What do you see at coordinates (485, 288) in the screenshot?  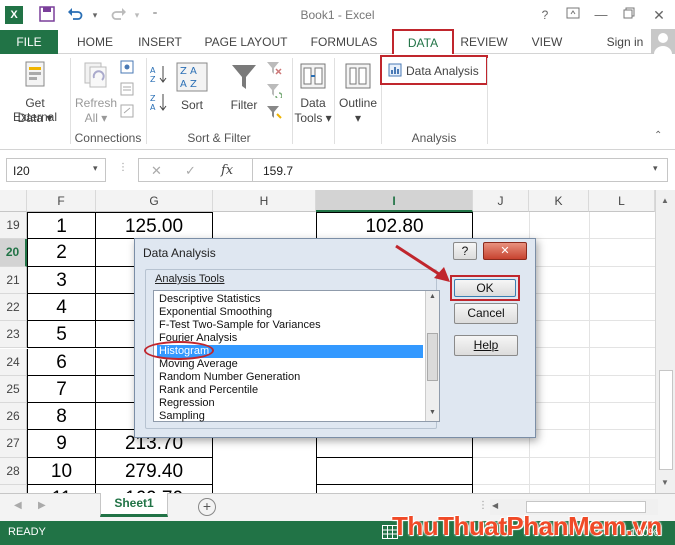 I see `ok-button: OK` at bounding box center [485, 288].